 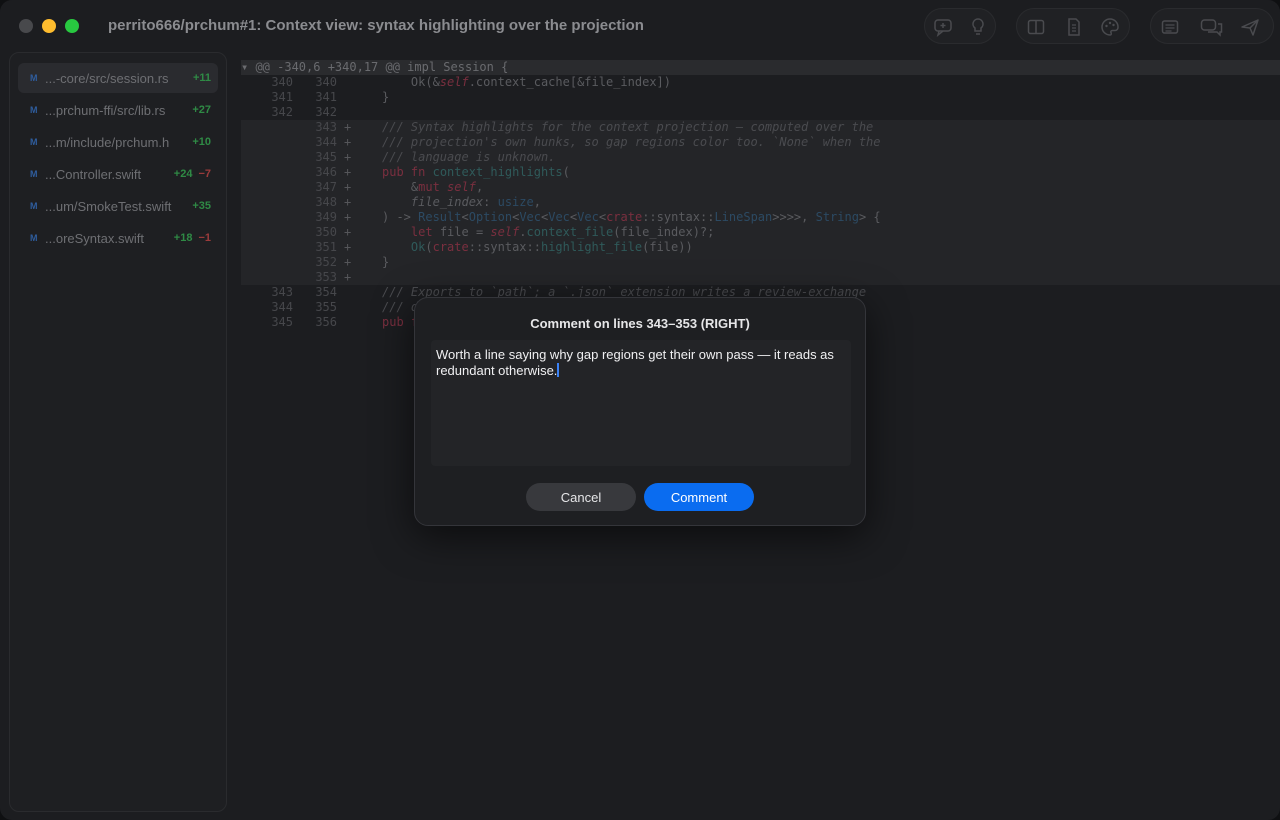 I want to click on file-row: M ...m/include/prchum.h +10, so click(x=118, y=142).